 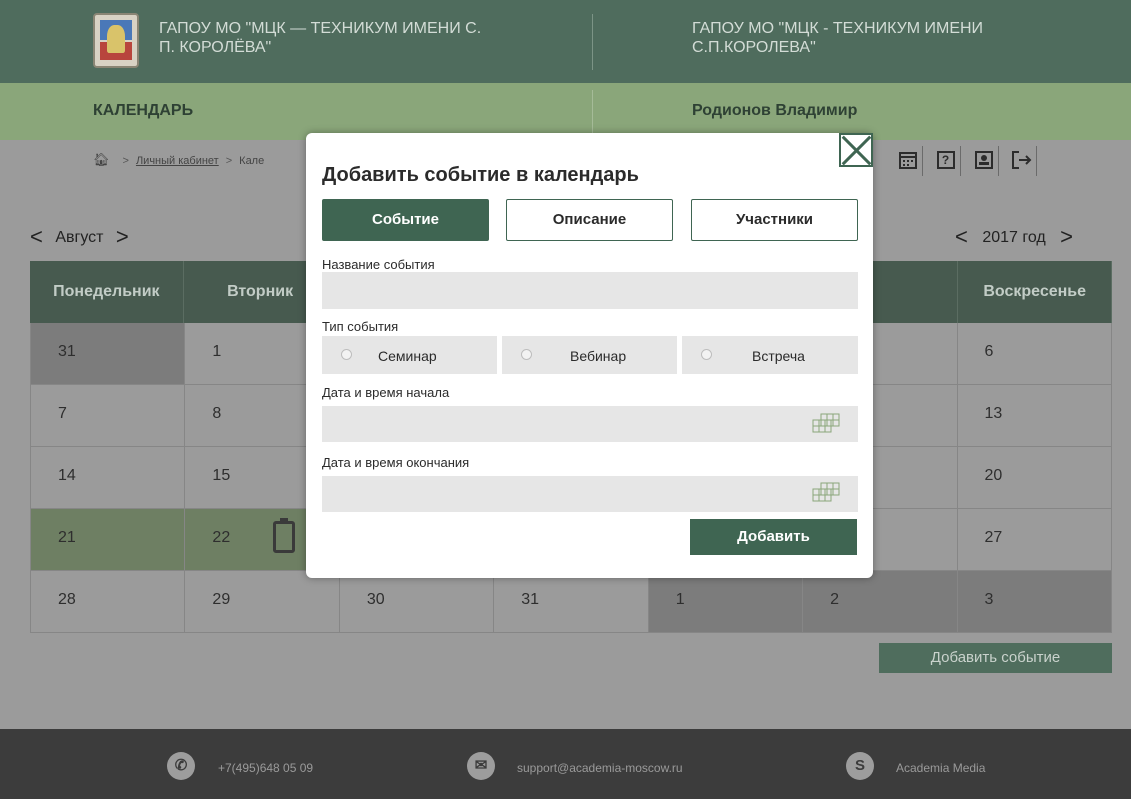 I want to click on month-nav: < Август >, so click(x=79, y=237).